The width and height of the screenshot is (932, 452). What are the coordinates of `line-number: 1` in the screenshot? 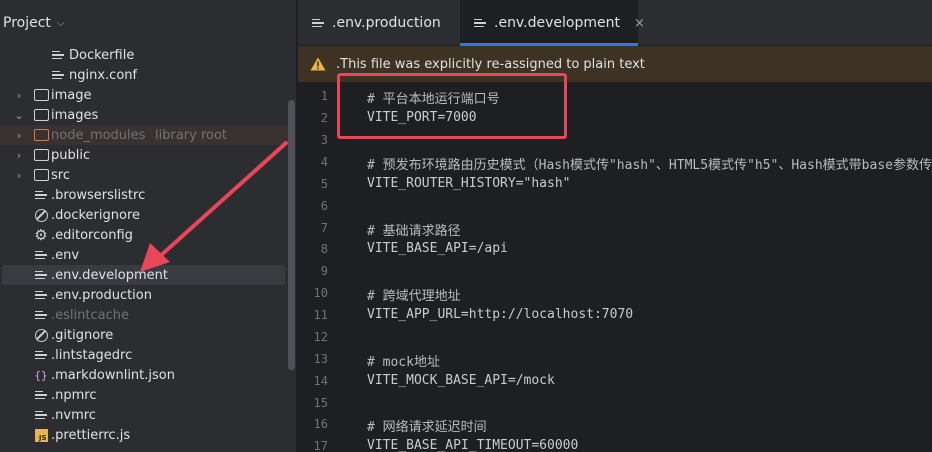 It's located at (324, 96).